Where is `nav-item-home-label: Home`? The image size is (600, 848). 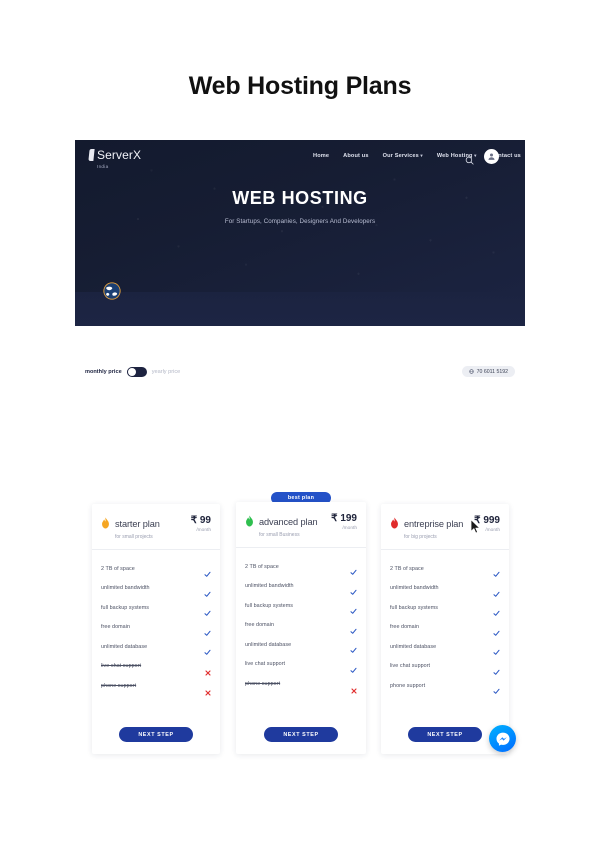 nav-item-home-label: Home is located at coordinates (321, 156).